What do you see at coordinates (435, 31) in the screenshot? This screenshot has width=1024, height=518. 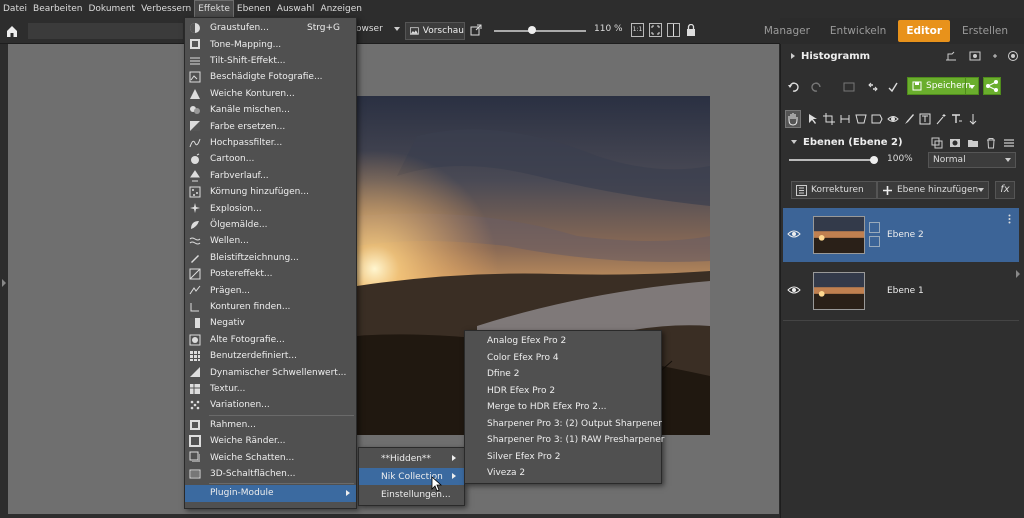 I see `preview-button: Vorschau` at bounding box center [435, 31].